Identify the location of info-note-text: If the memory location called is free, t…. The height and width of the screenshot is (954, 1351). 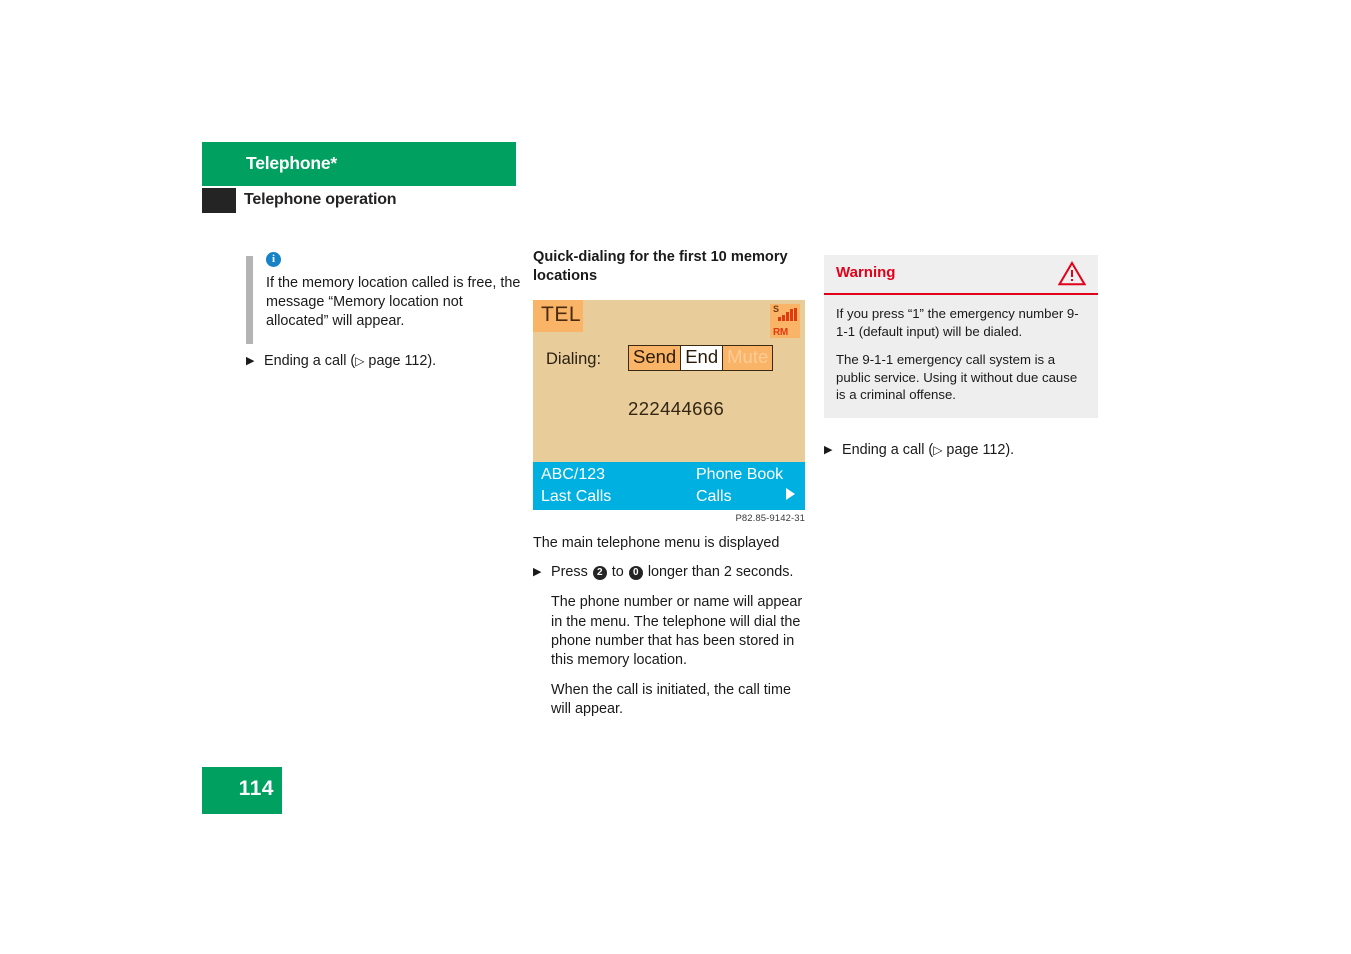
(393, 302).